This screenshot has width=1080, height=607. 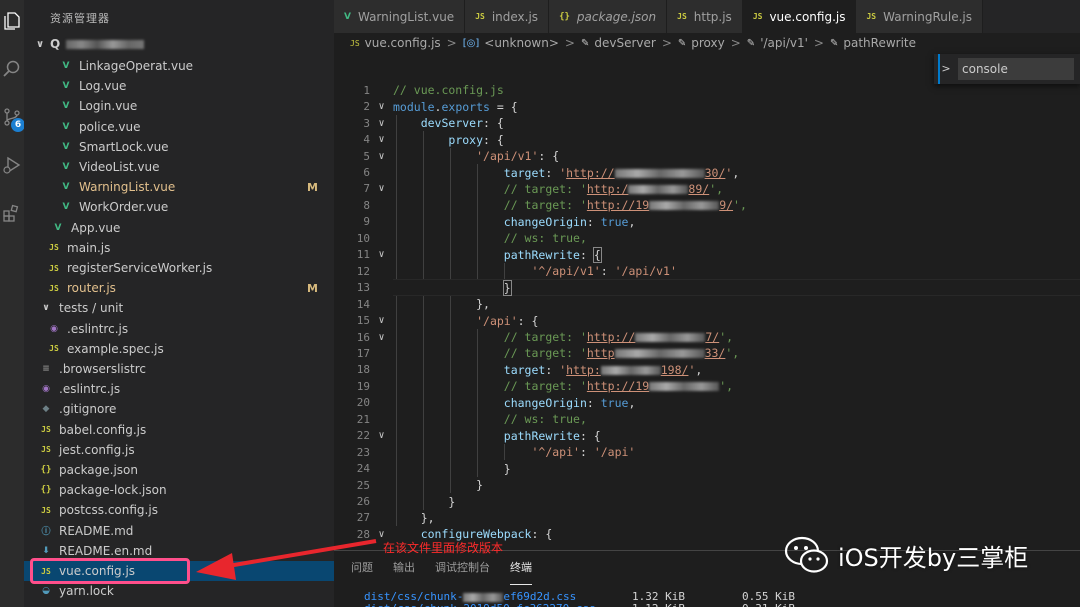 What do you see at coordinates (179, 490) in the screenshot?
I see `tree-item-package-lock-json: {} package-lock.json` at bounding box center [179, 490].